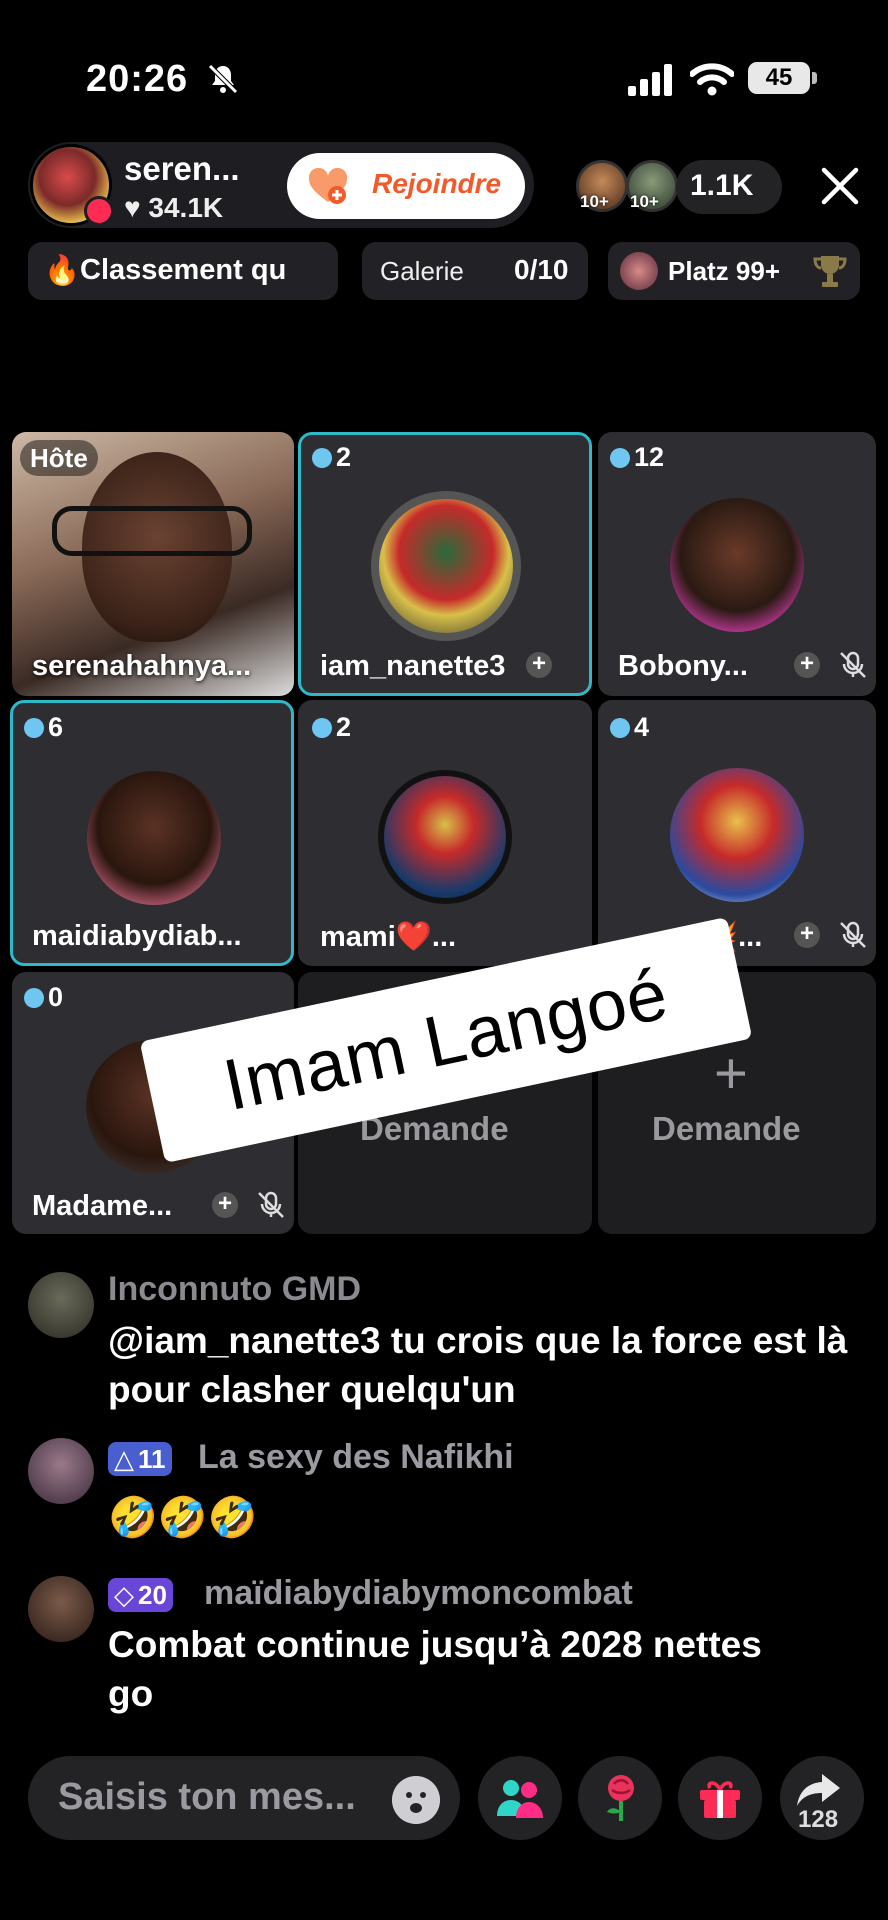 The image size is (888, 1920). I want to click on gem-badge: 4, so click(629, 727).